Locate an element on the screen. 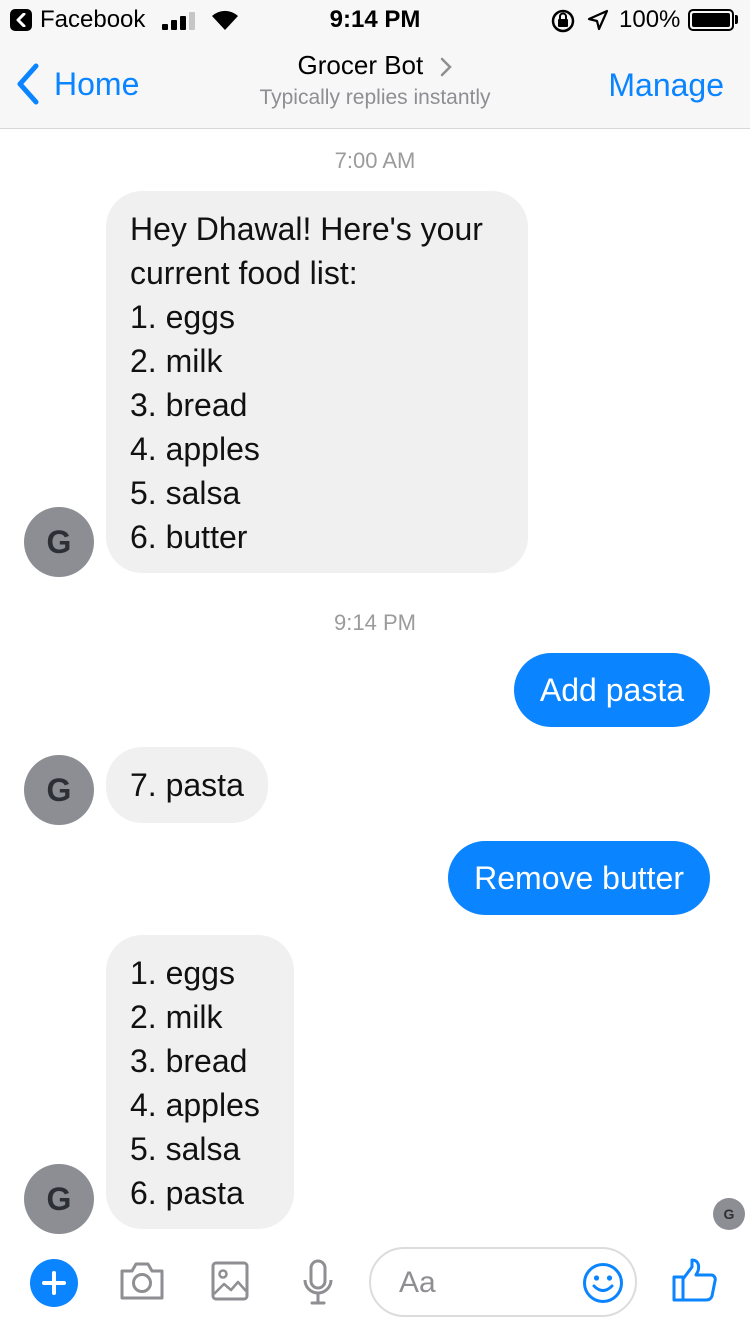  message-line: 6. pasta is located at coordinates (187, 1193).